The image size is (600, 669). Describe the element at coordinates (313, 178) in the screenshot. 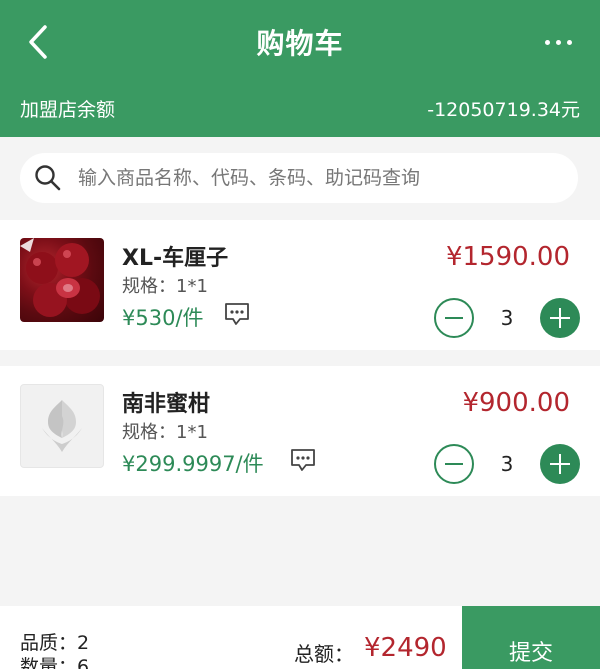

I see `search-input` at that location.